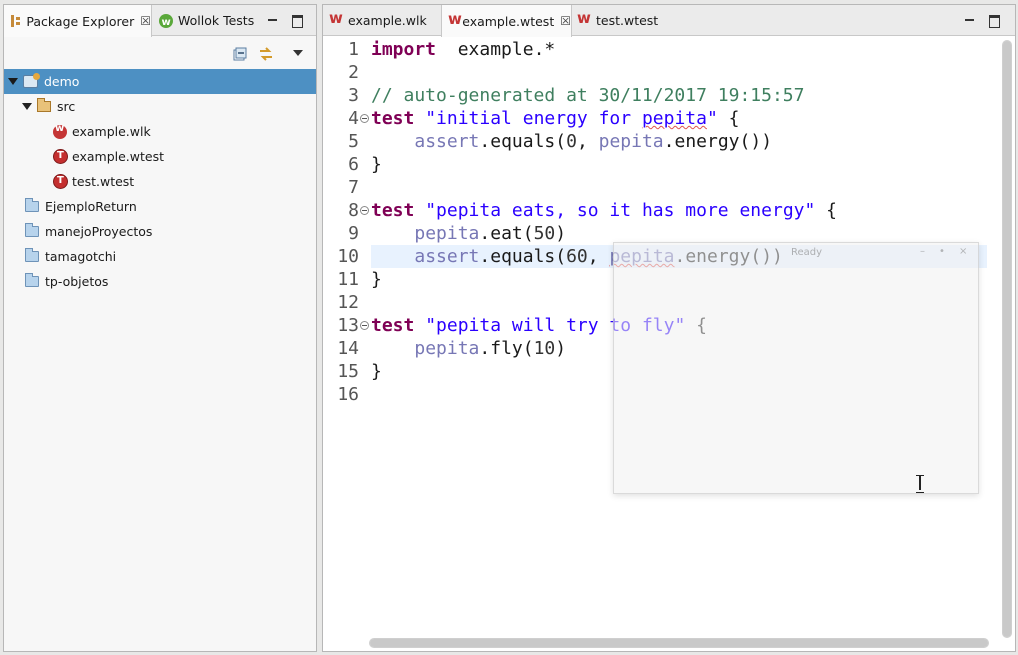 This screenshot has width=1018, height=655. Describe the element at coordinates (807, 252) in the screenshot. I see `popup-title: Ready` at that location.